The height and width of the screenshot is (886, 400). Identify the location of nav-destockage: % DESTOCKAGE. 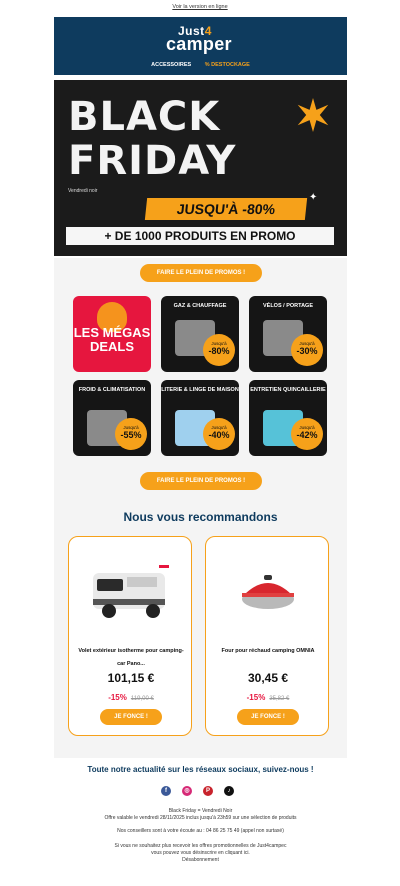
(227, 65).